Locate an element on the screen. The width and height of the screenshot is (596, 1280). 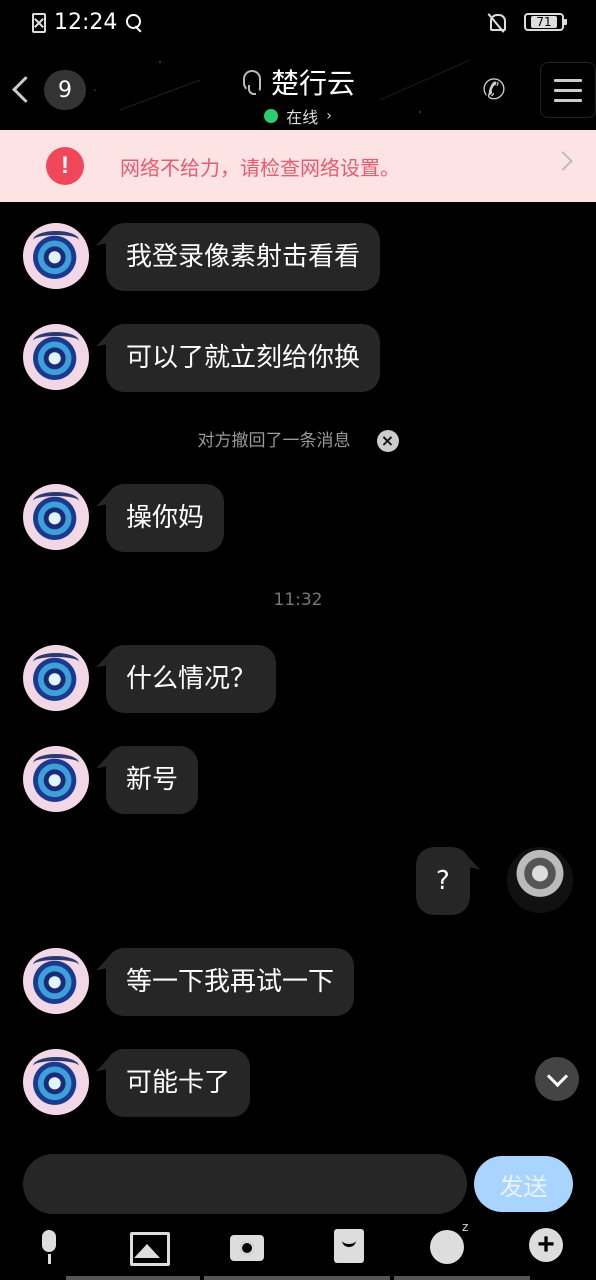
image-icon is located at coordinates (149, 1246).